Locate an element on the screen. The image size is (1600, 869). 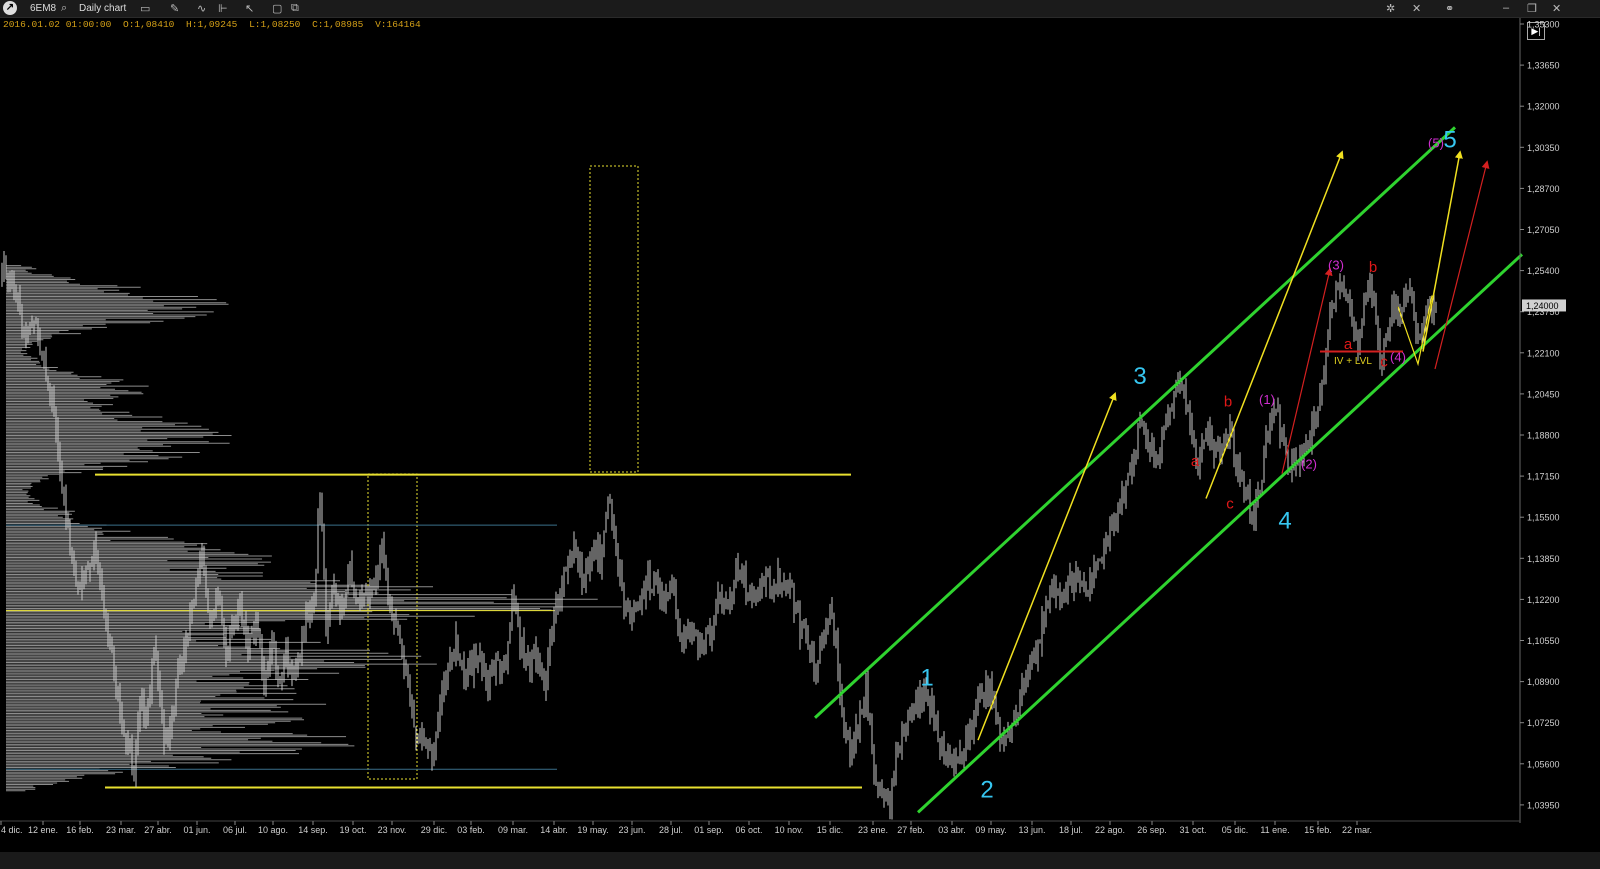
time-tick-label: 16 feb. is located at coordinates (80, 830).